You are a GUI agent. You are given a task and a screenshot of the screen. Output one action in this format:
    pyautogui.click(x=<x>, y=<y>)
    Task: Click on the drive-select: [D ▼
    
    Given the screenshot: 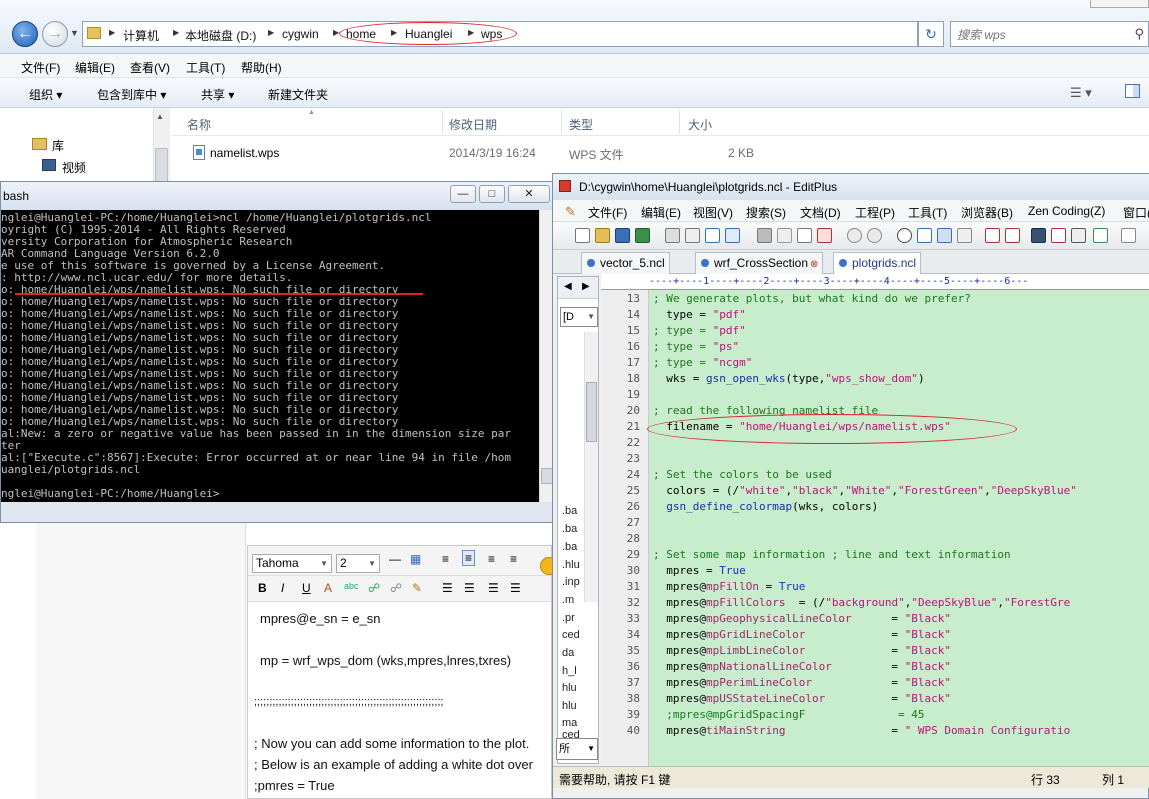 What is the action you would take?
    pyautogui.click(x=579, y=317)
    